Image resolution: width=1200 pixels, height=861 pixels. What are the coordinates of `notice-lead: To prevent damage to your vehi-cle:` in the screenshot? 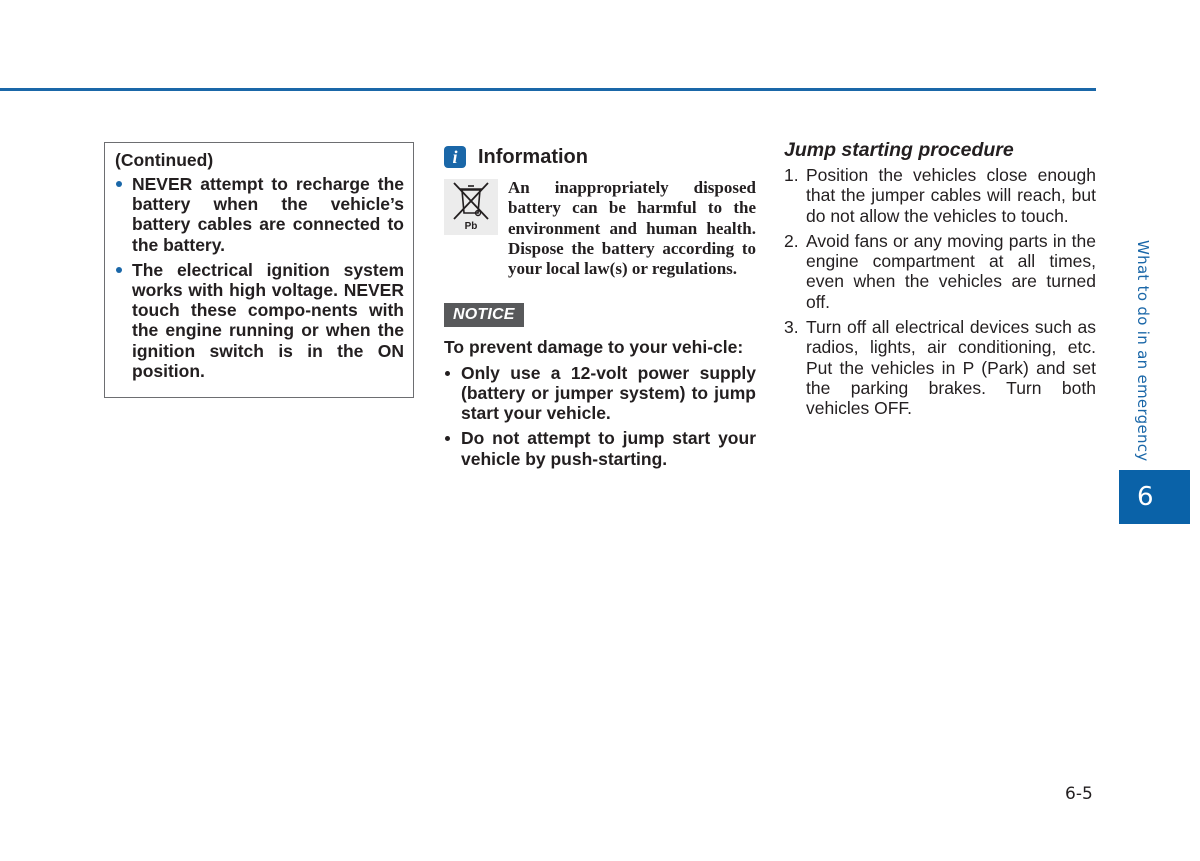 It's located at (594, 347).